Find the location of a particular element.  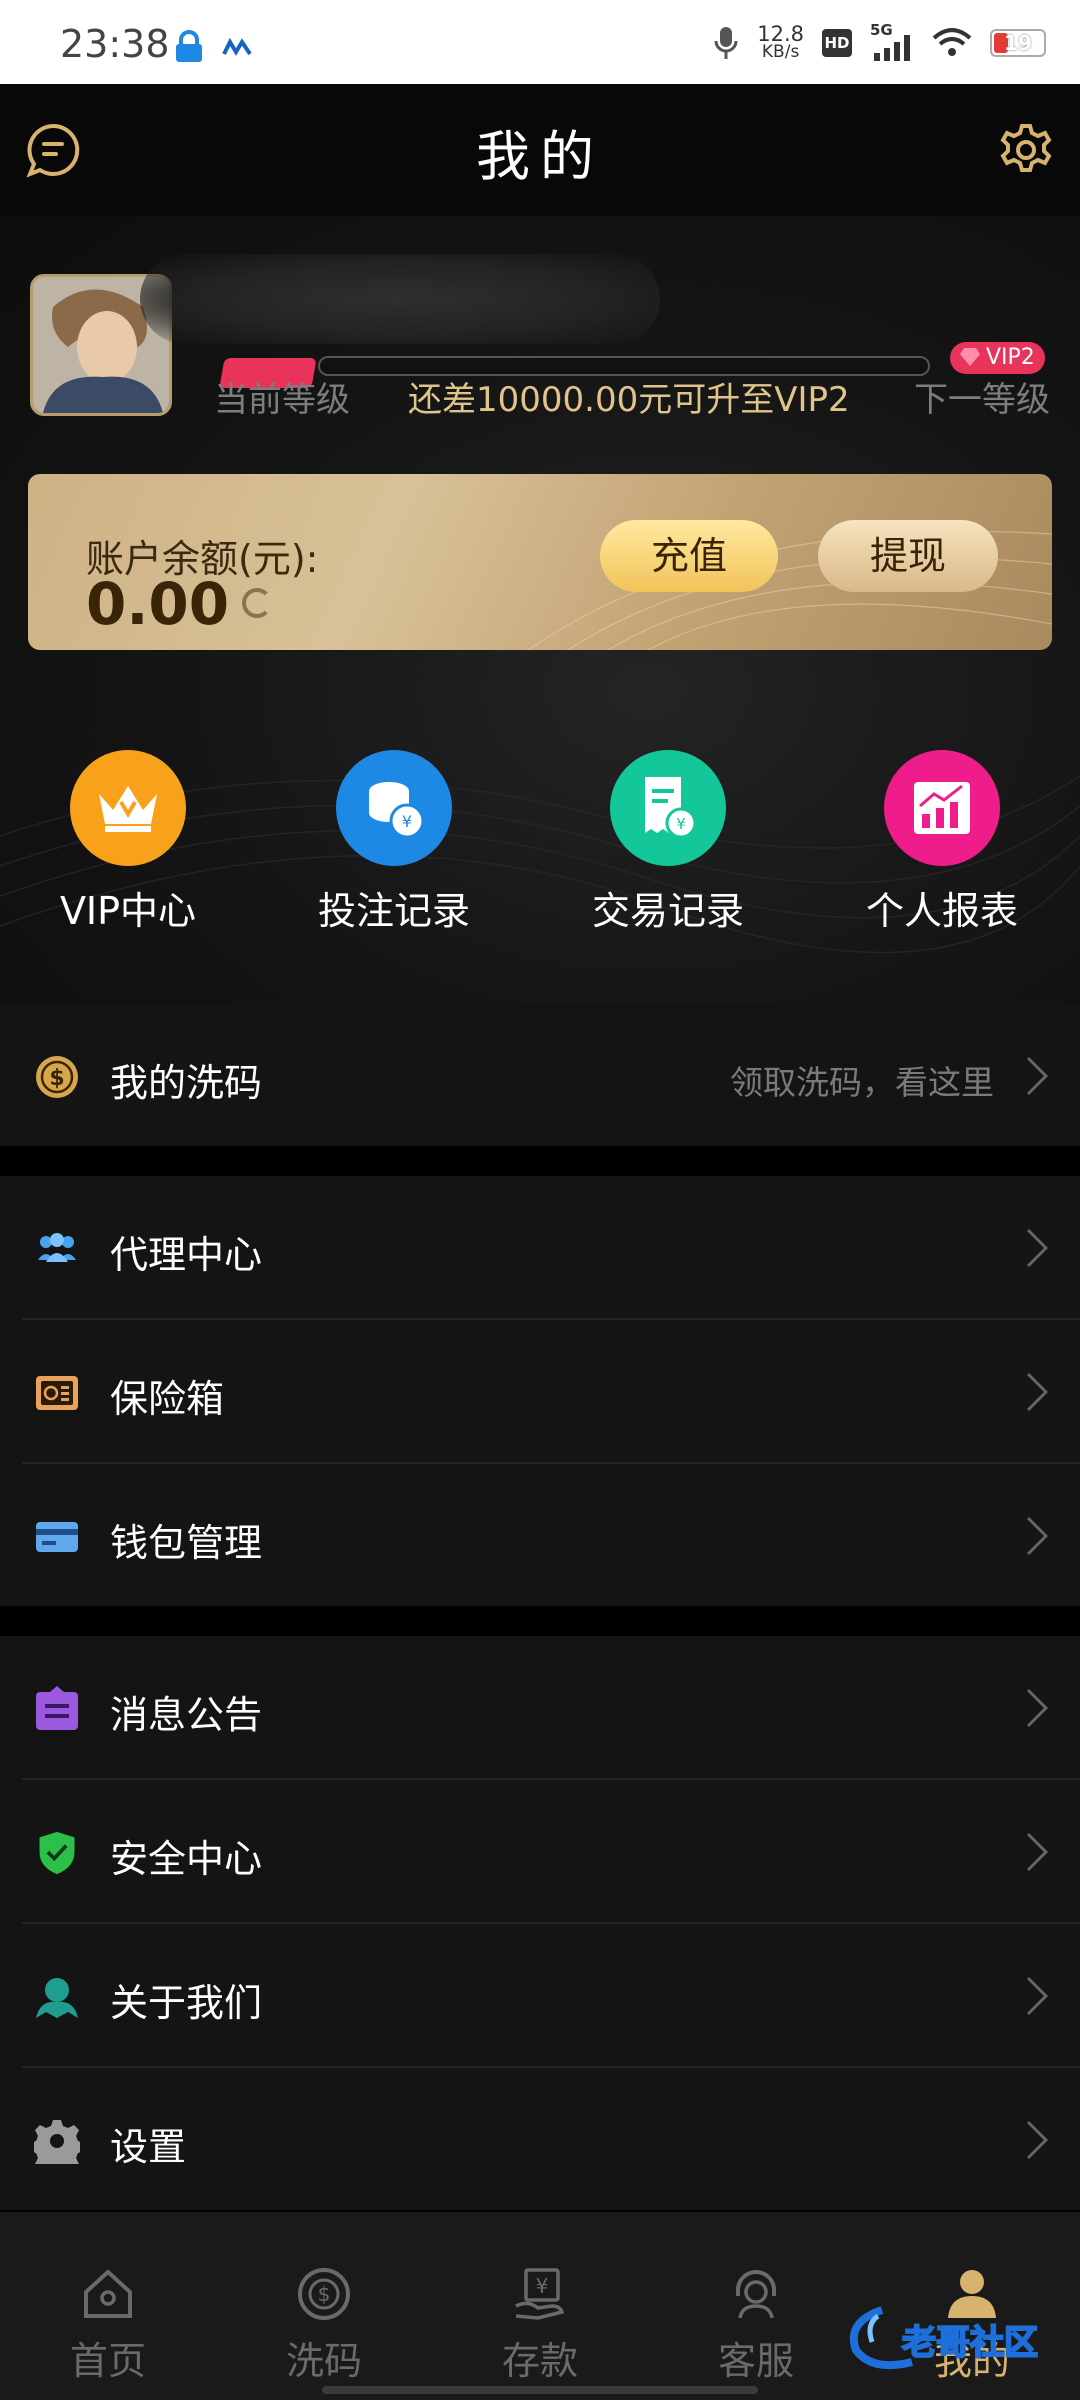

home-icon is located at coordinates (108, 2293).